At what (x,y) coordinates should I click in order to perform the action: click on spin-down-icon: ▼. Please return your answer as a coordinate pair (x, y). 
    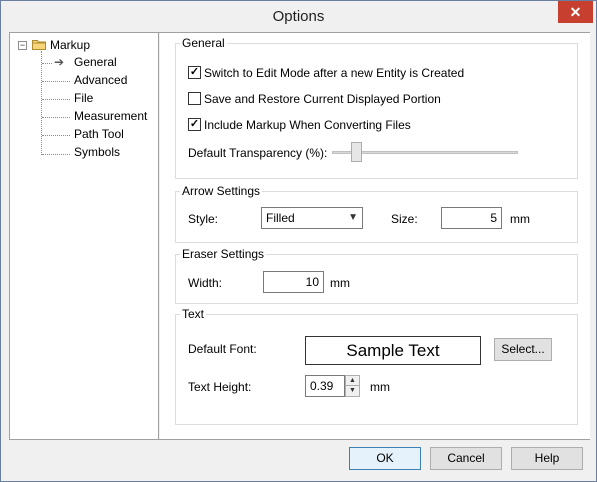
    Looking at the image, I should click on (352, 391).